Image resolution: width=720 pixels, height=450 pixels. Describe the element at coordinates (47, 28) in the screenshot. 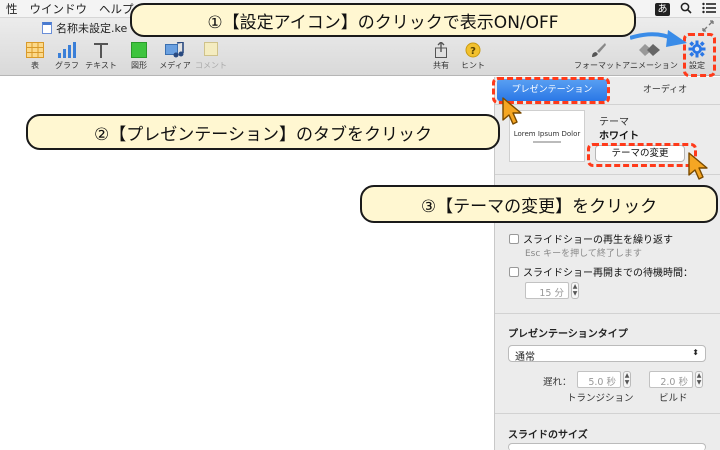

I see `keynote-document-icon` at that location.